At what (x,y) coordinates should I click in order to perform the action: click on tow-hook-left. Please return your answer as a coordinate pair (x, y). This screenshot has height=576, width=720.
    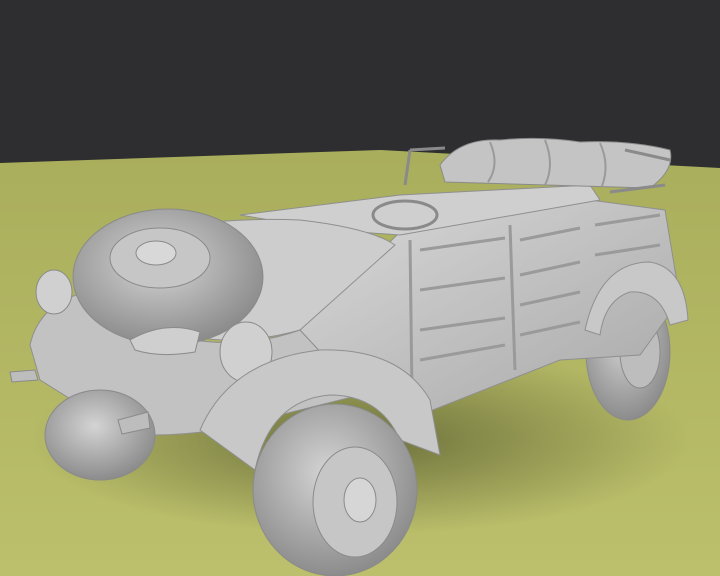
    Looking at the image, I should click on (24, 376).